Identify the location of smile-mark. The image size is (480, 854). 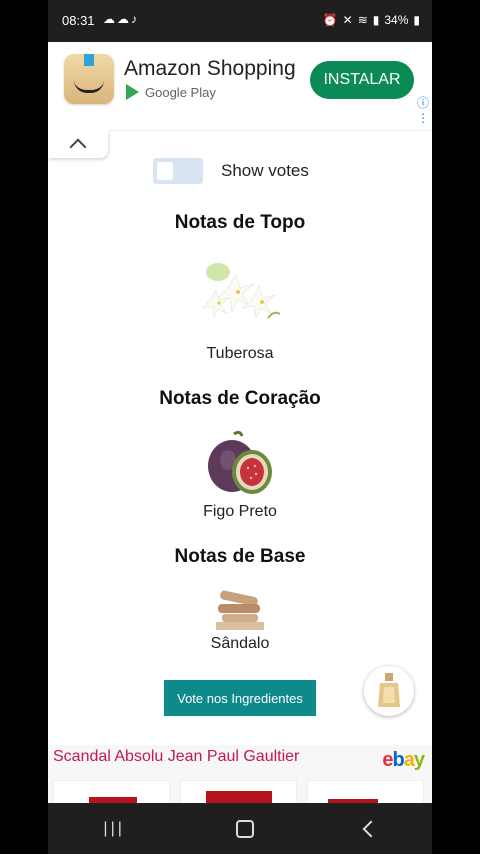
(89, 86).